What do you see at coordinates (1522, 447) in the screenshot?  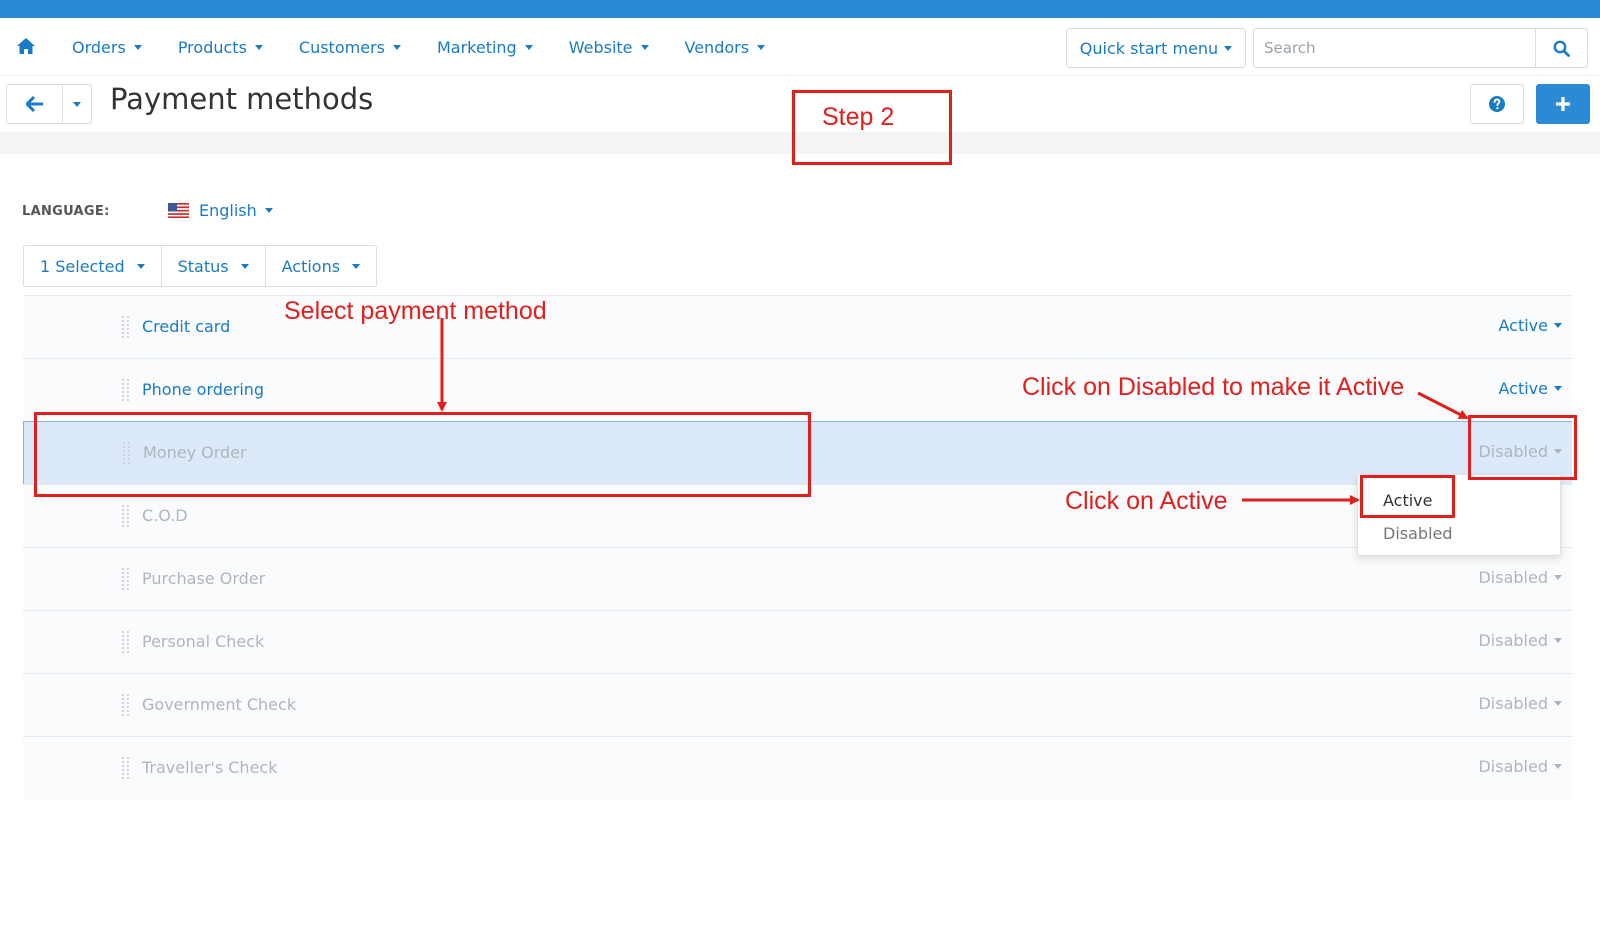 I see `disabled-status-highlight-box` at bounding box center [1522, 447].